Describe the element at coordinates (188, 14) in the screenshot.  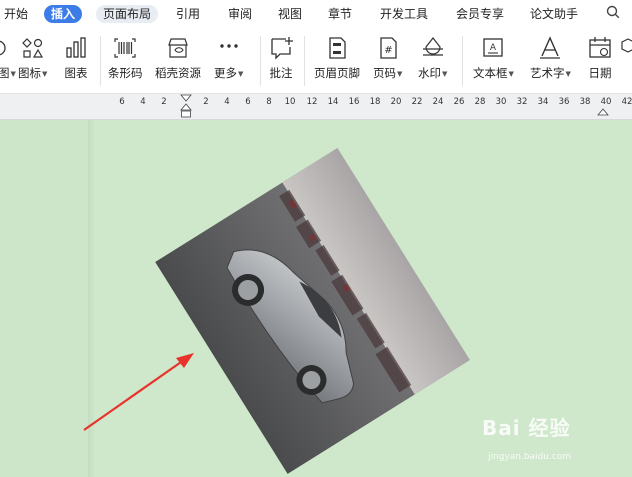
I see `tab-references: 引用` at that location.